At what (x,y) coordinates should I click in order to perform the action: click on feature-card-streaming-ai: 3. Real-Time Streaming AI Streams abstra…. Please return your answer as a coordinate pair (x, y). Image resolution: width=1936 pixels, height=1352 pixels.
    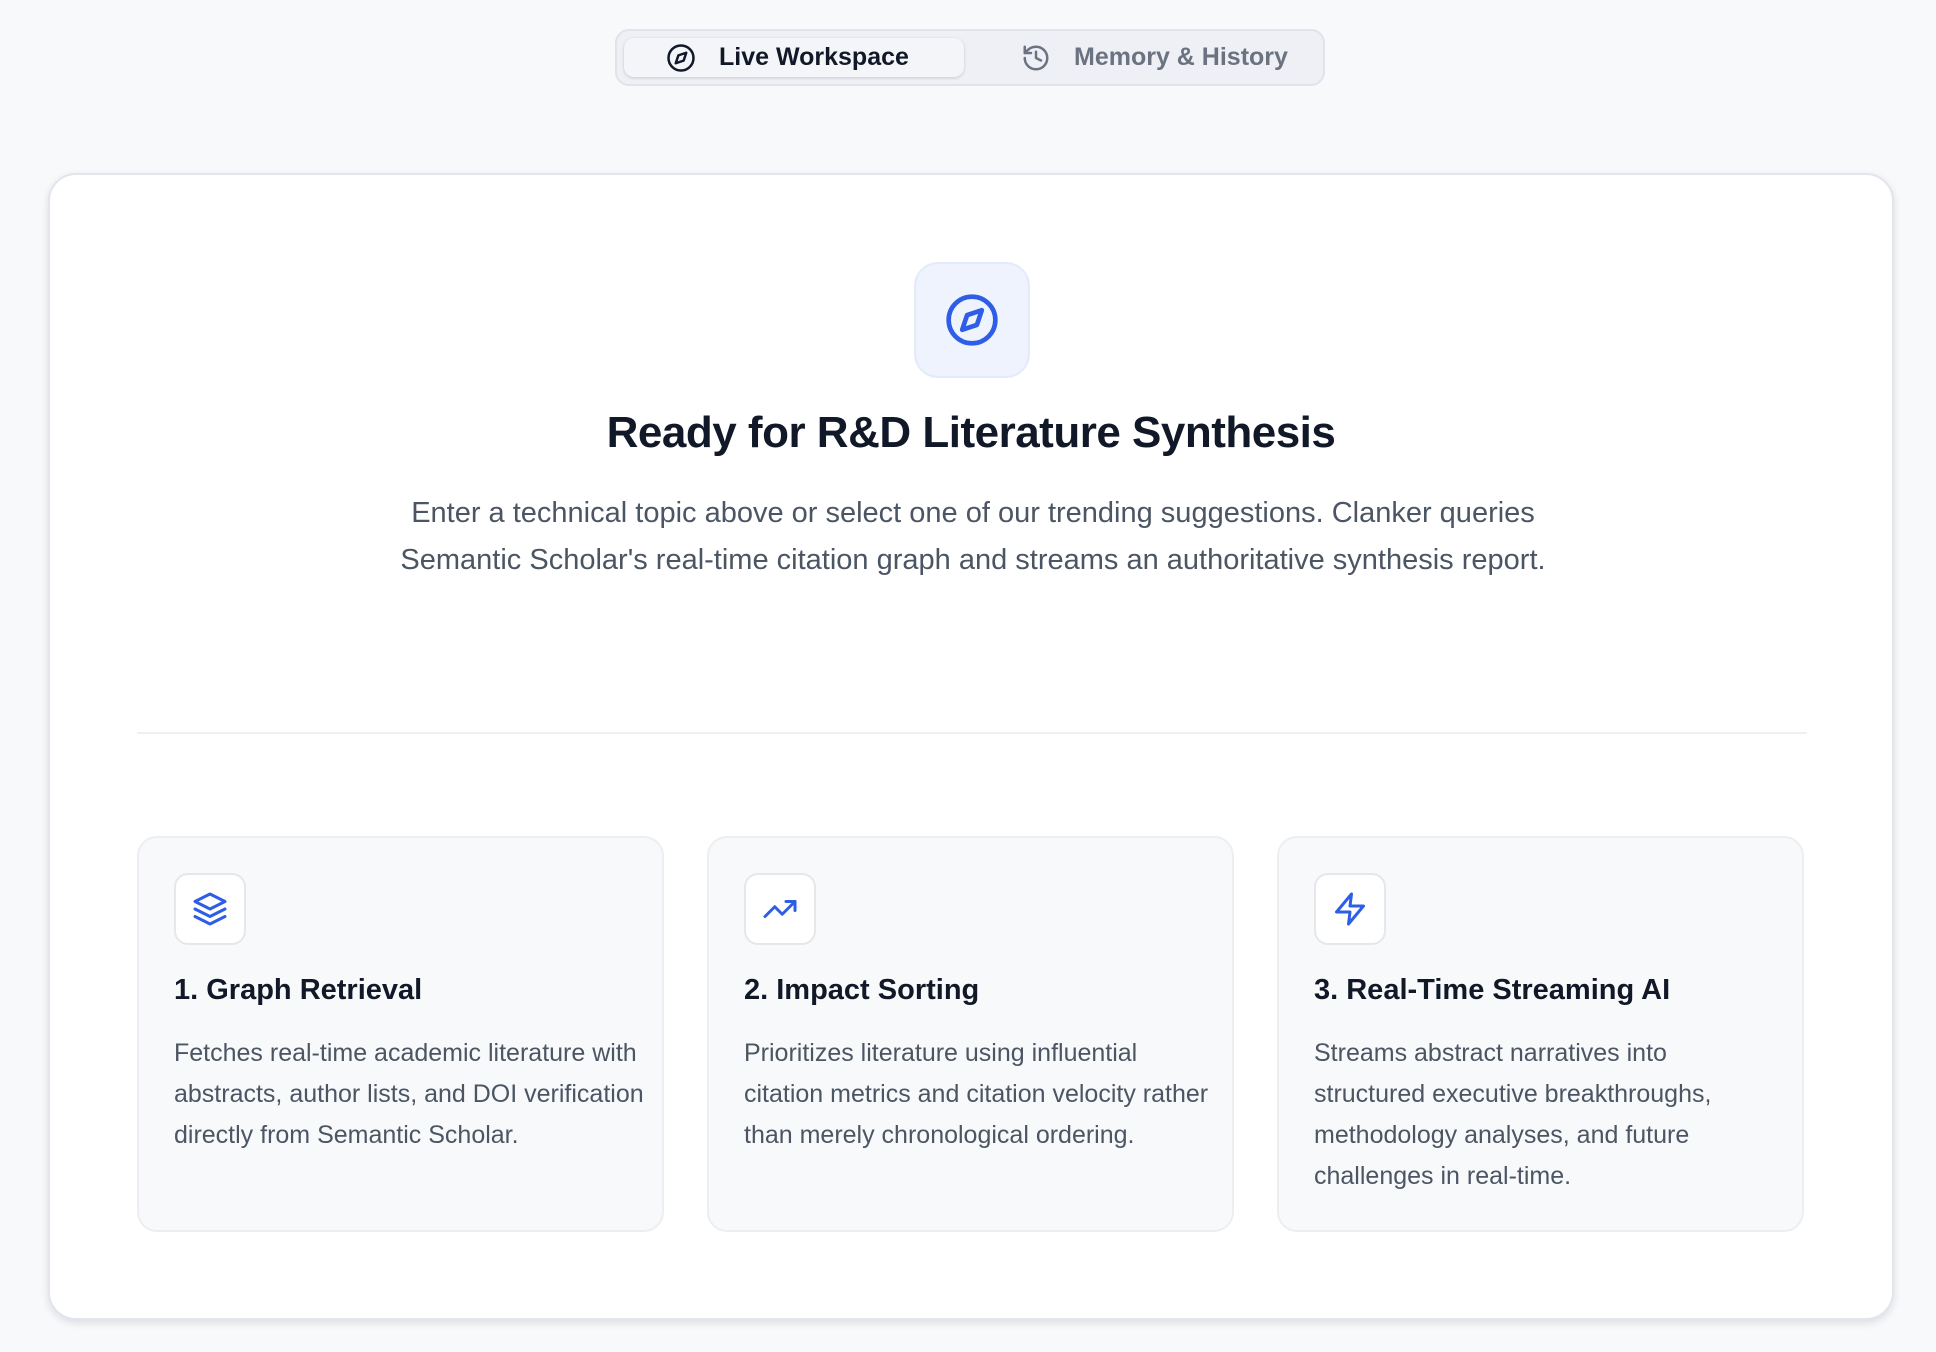
    Looking at the image, I should click on (1540, 1034).